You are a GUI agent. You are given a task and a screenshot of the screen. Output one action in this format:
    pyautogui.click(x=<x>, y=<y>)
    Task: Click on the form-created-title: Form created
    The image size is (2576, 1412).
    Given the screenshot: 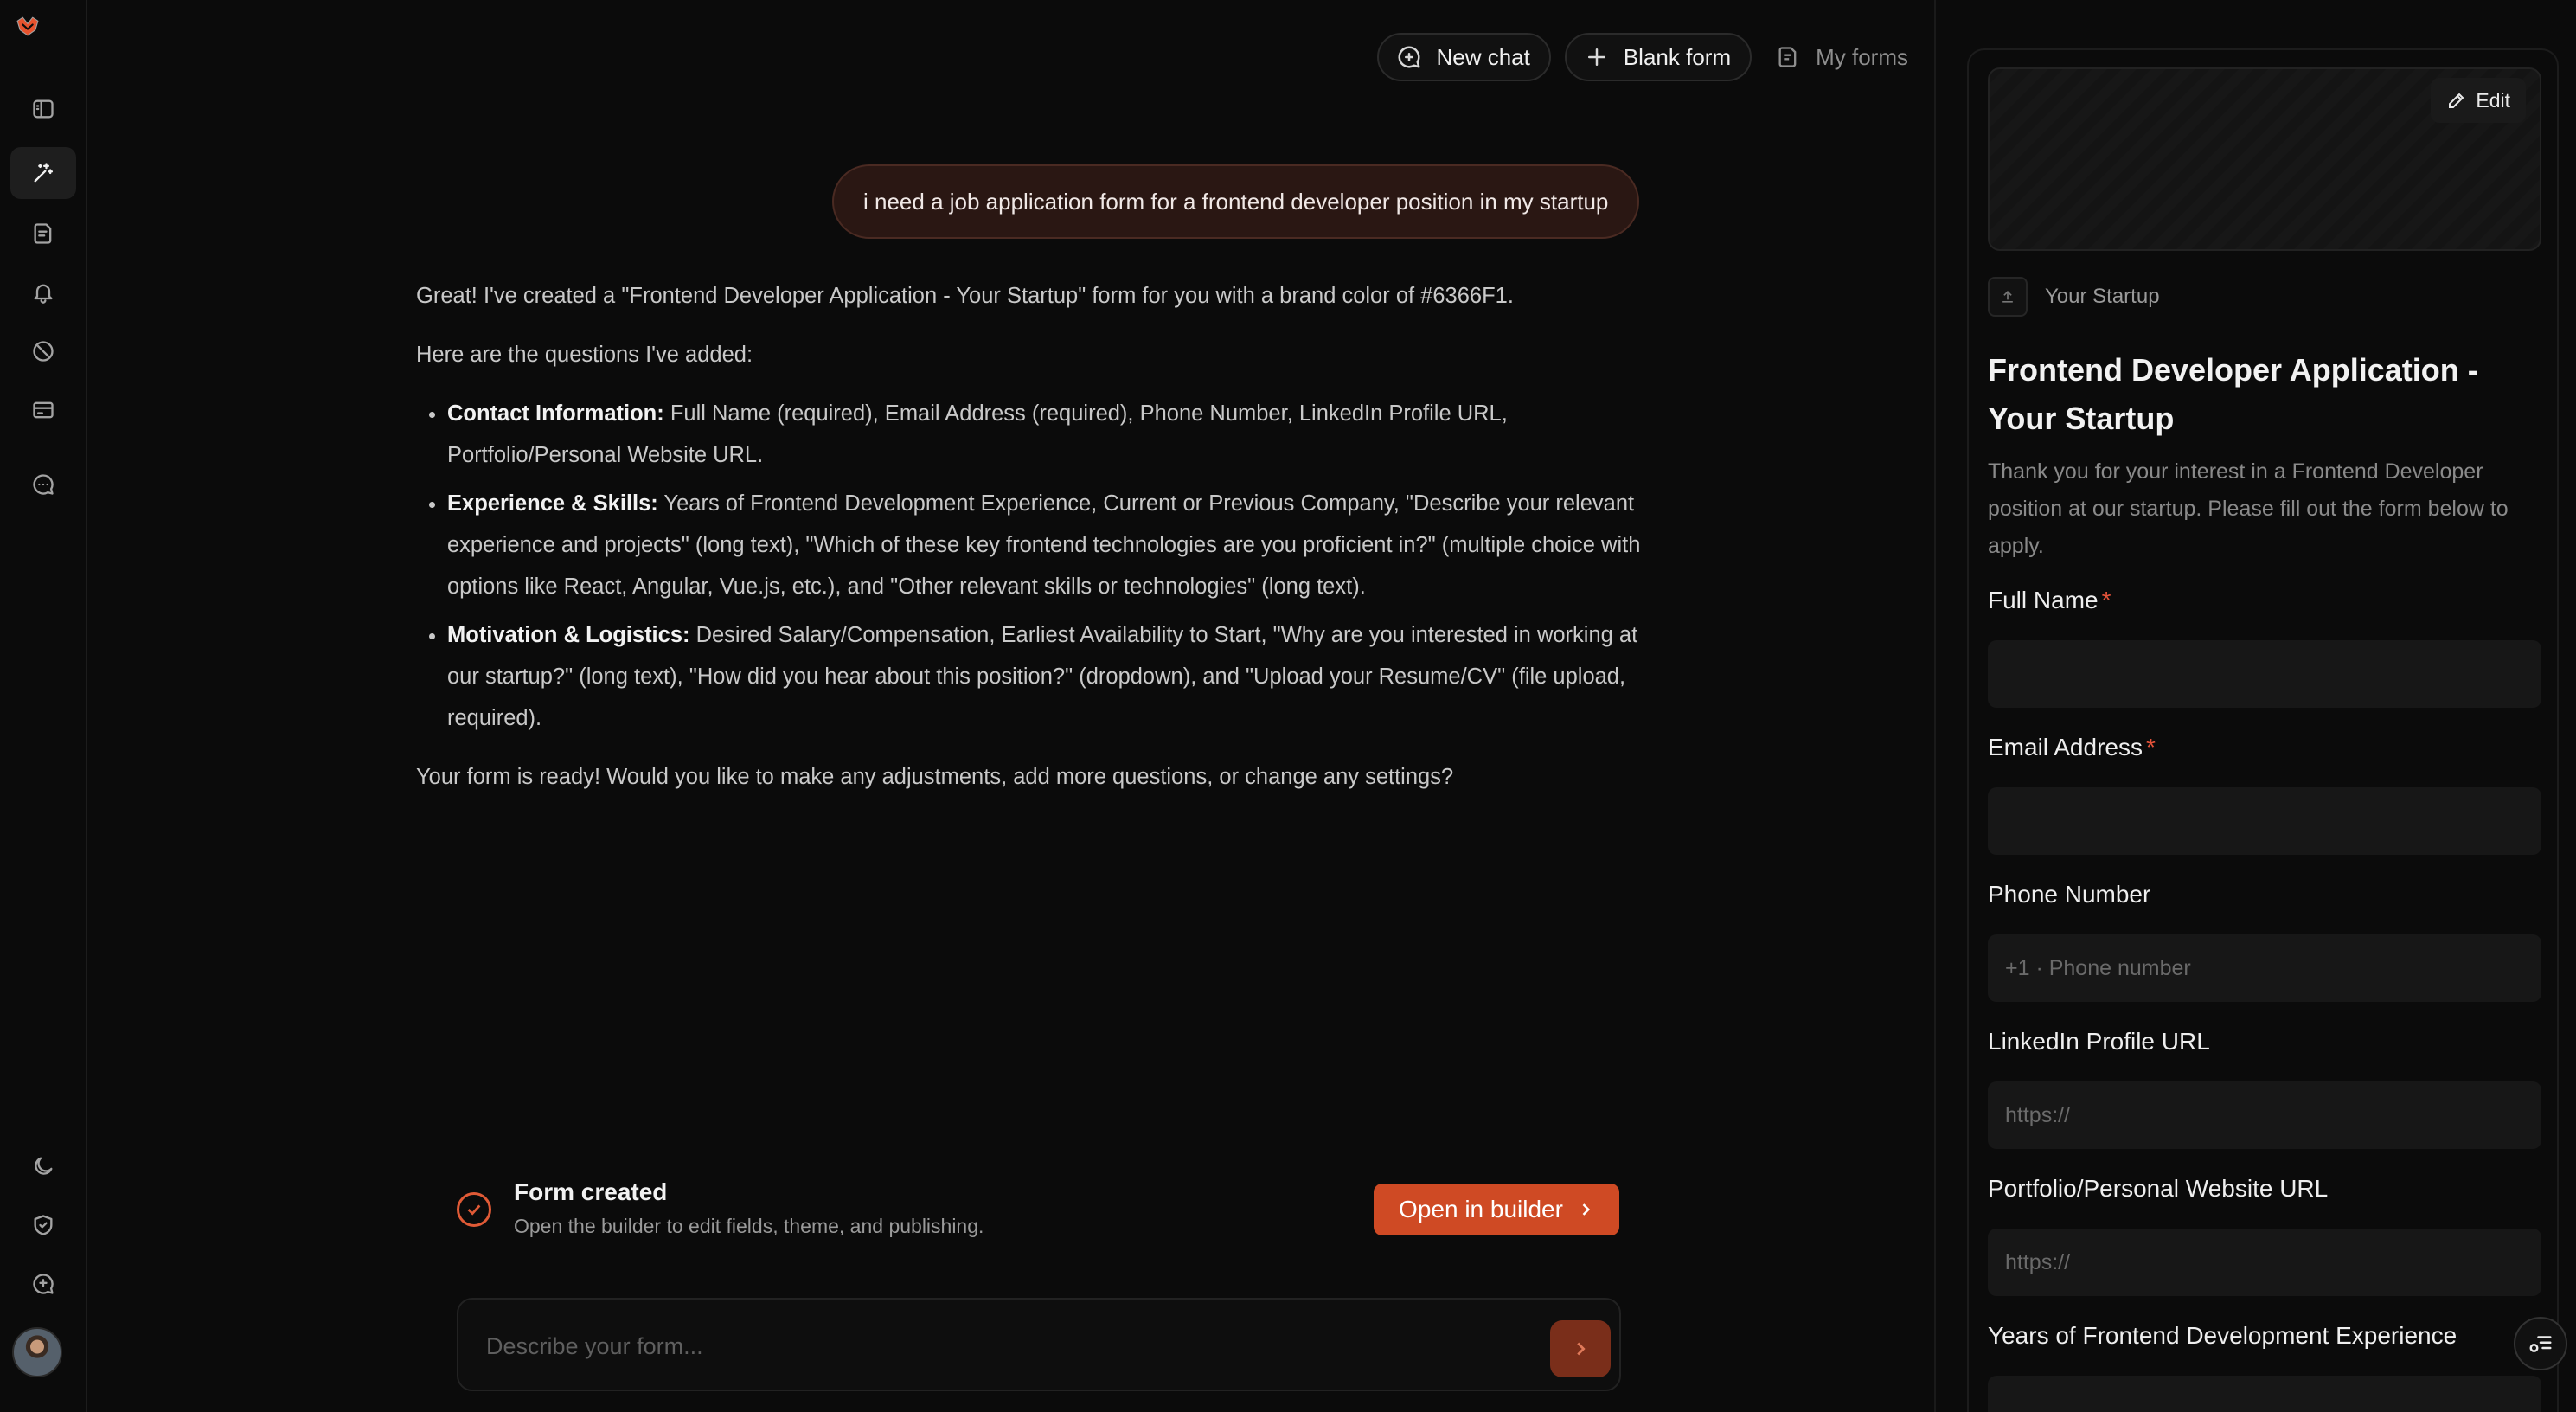 What is the action you would take?
    pyautogui.click(x=591, y=1191)
    